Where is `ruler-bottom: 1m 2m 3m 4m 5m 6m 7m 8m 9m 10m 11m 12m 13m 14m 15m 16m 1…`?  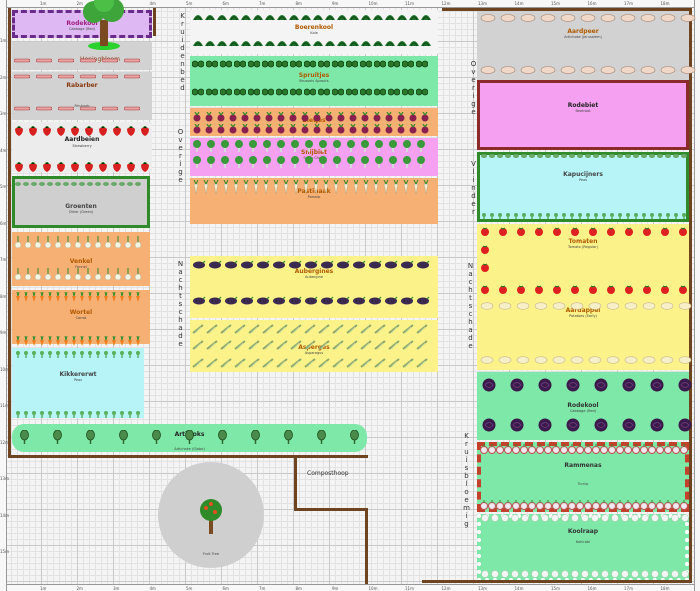 ruler-bottom: 1m 2m 3m 4m 5m 6m 7m 8m 9m 10m 11m 12m 13m 14m 15m 16m 1… is located at coordinates (350, 587).